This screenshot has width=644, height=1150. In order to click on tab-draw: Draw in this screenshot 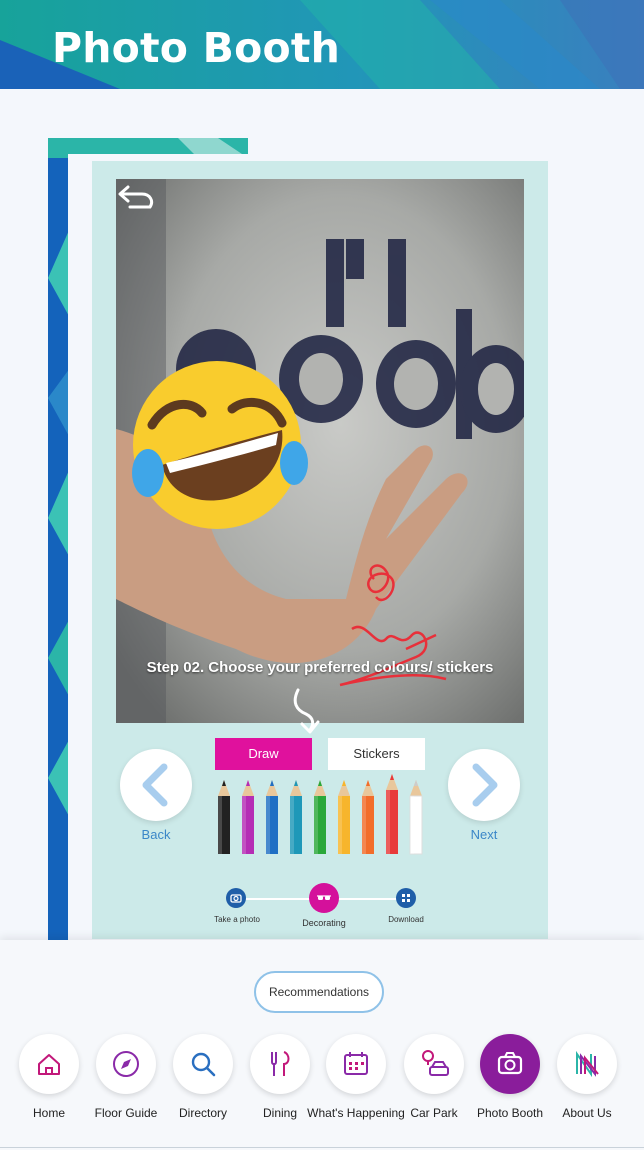, I will do `click(263, 754)`.